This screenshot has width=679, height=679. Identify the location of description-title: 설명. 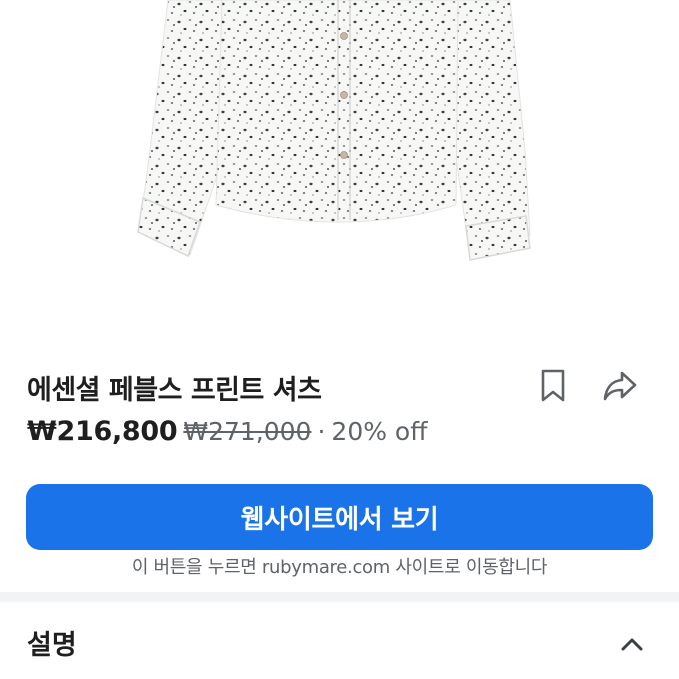
(52, 645).